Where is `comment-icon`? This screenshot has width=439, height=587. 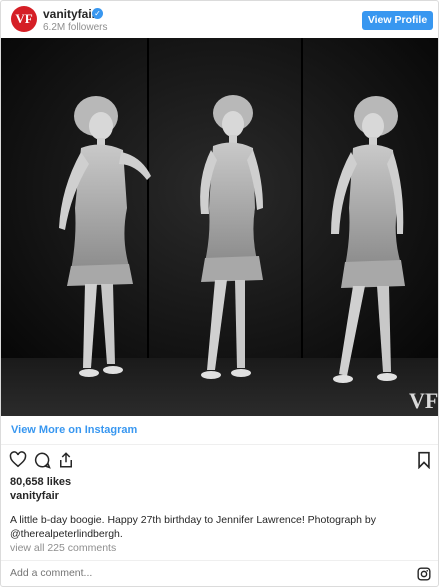
comment-icon is located at coordinates (42, 460).